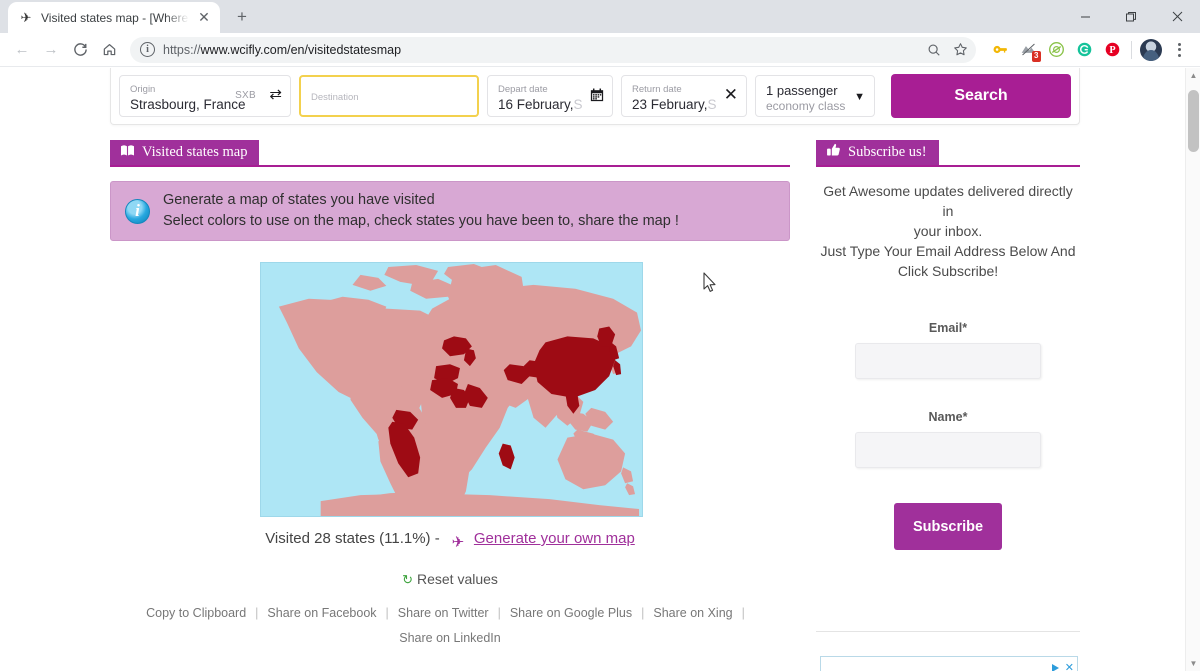  Describe the element at coordinates (22, 50) in the screenshot. I see `back-arrow-icon: ←` at that location.